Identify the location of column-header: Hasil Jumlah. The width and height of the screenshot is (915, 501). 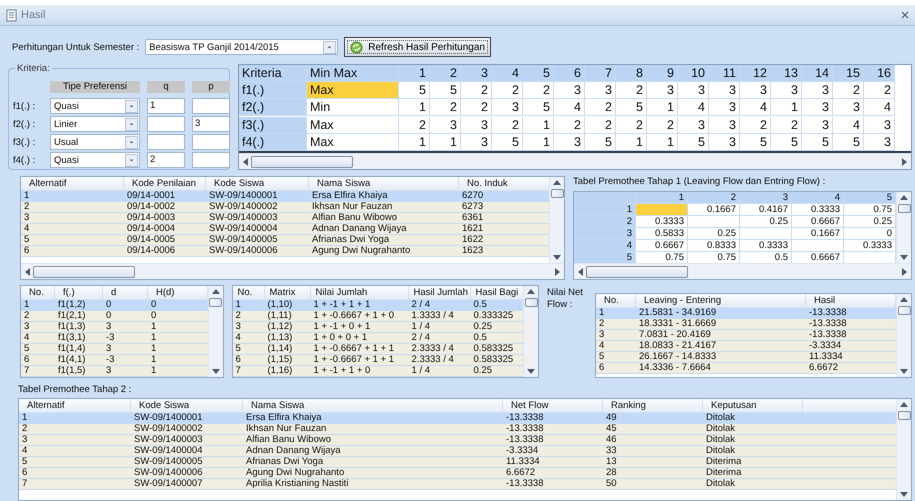
(439, 292).